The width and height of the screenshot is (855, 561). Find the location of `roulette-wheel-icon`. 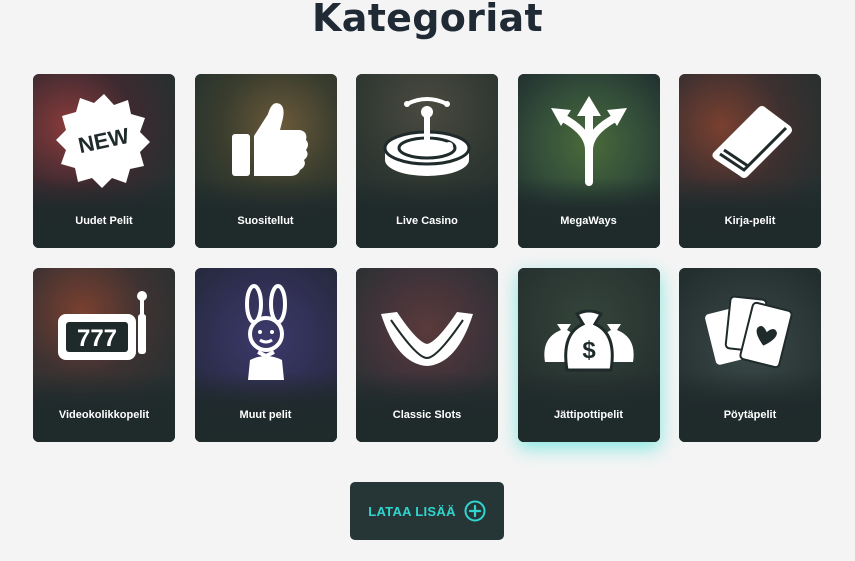

roulette-wheel-icon is located at coordinates (427, 136).